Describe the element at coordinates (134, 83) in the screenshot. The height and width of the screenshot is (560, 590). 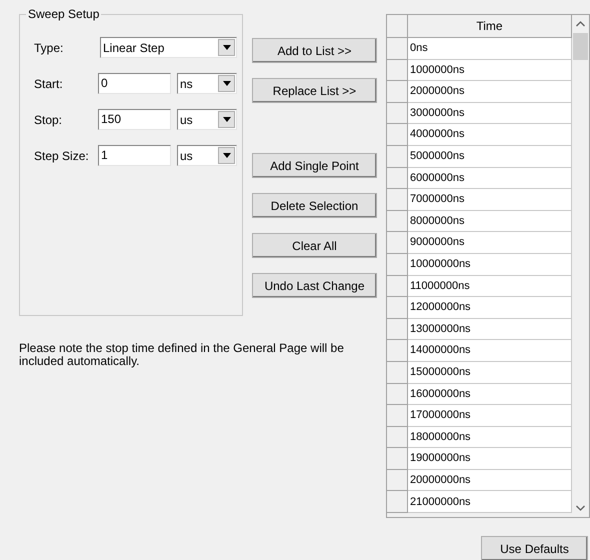
I see `value-field: 0` at that location.